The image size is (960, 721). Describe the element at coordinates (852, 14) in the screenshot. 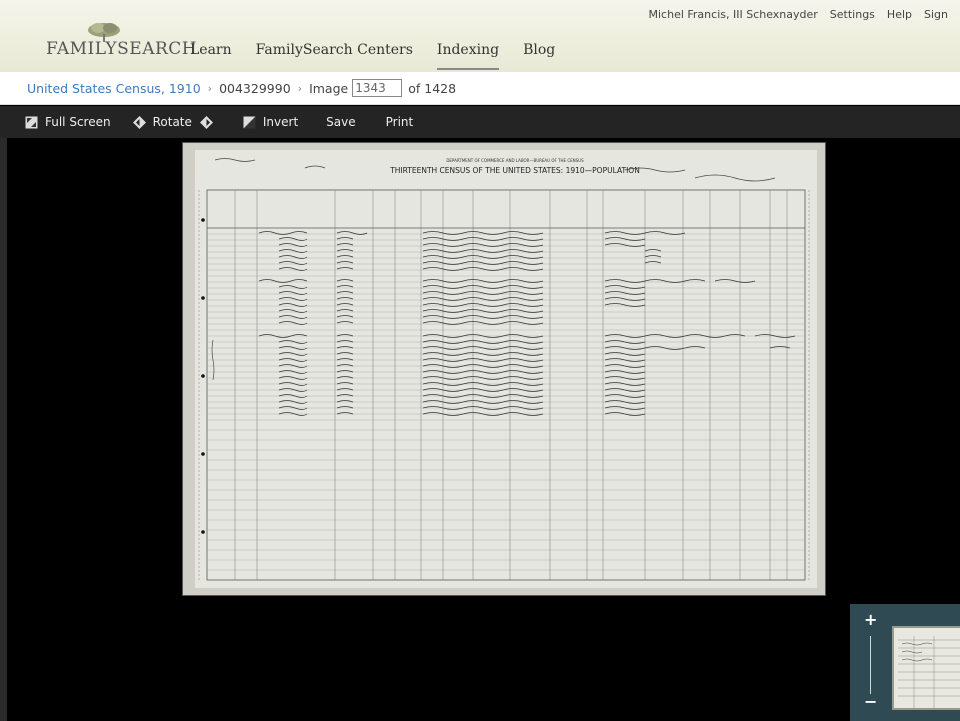

I see `settings-link: Settings` at that location.